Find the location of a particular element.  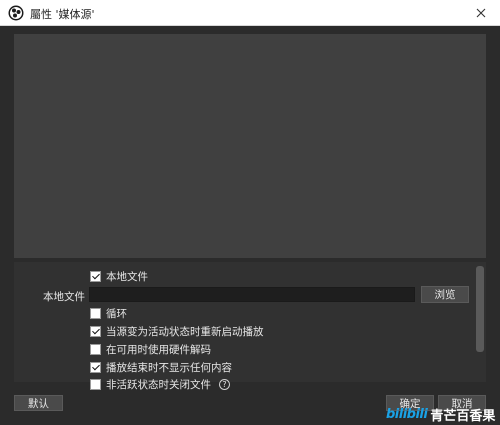

close-button is located at coordinates (481, 13).